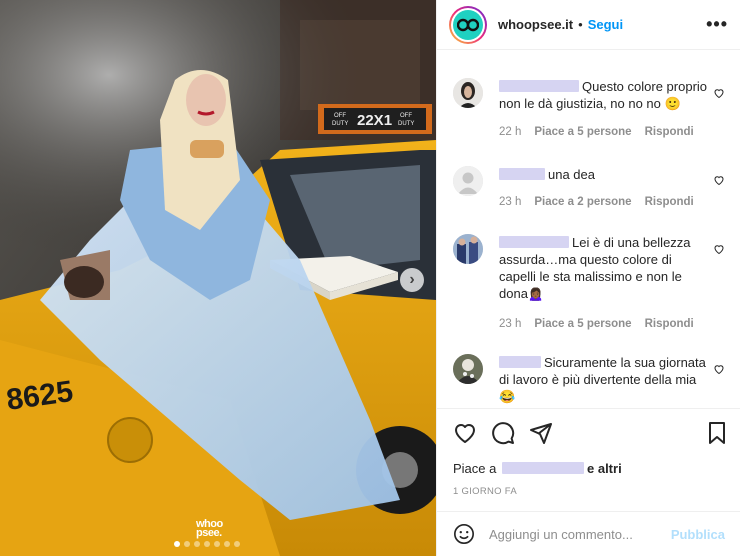  What do you see at coordinates (209, 528) in the screenshot?
I see `watermark-logo: whoo psee.` at bounding box center [209, 528].